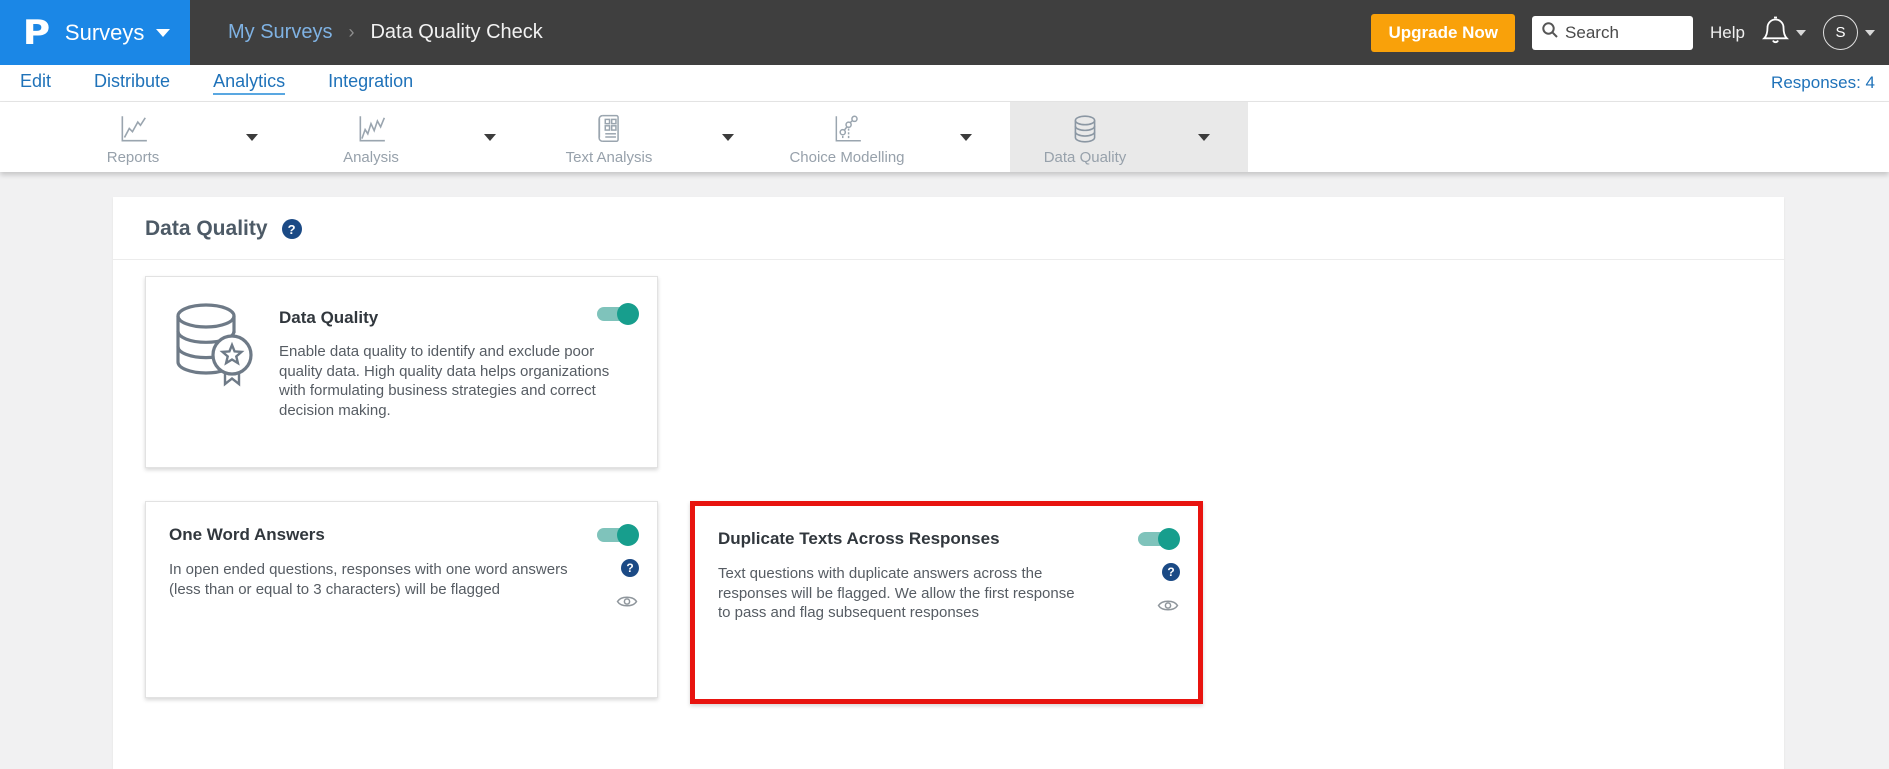  What do you see at coordinates (1620, 32) in the screenshot?
I see `search-input` at bounding box center [1620, 32].